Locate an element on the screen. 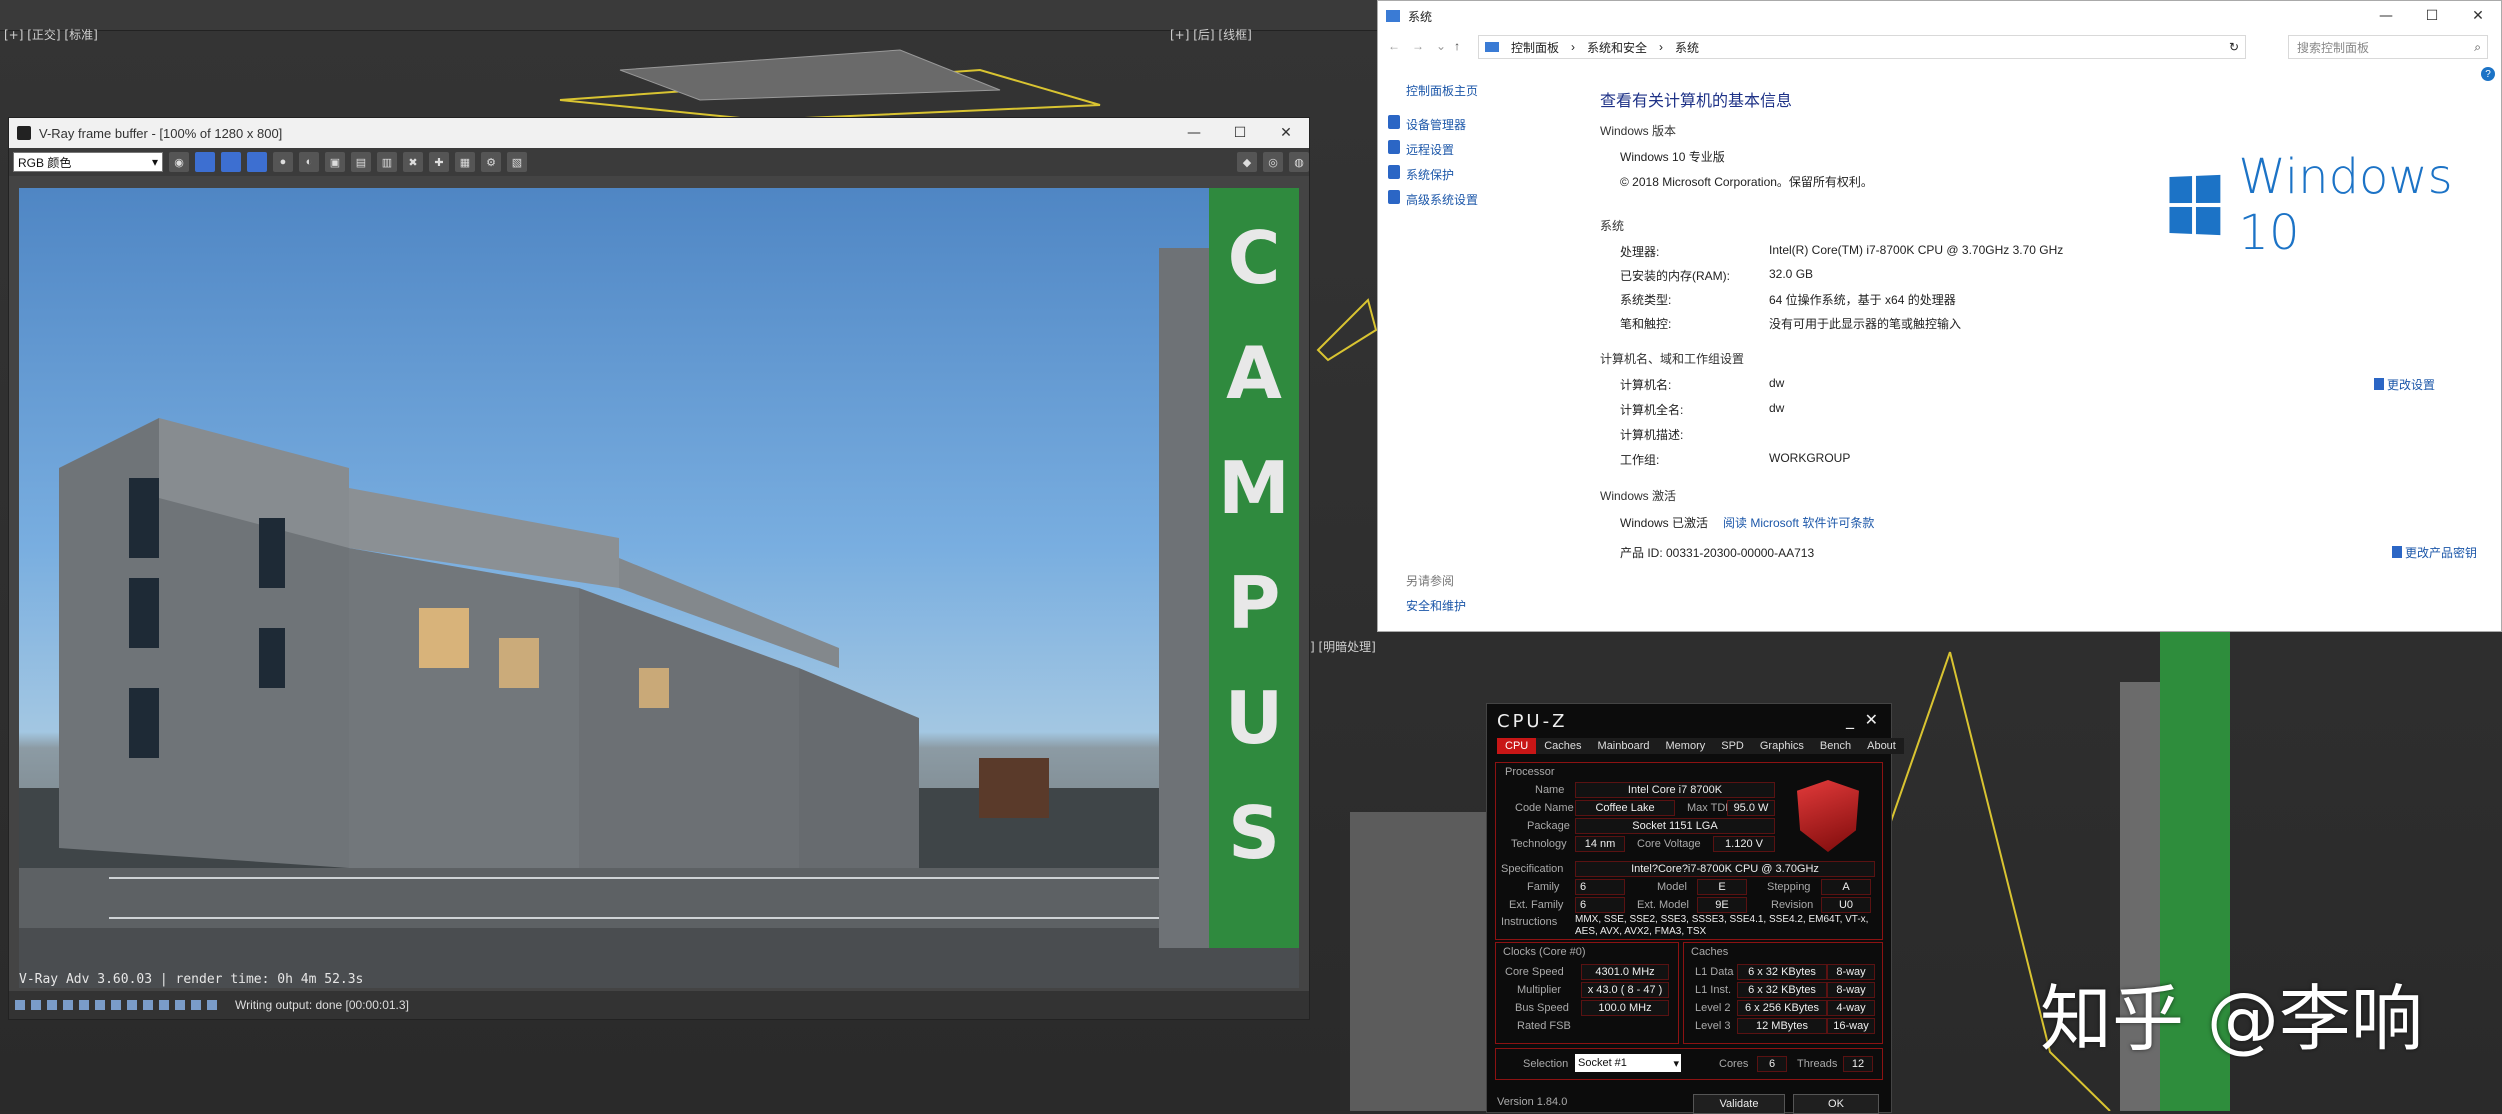 Image resolution: width=2502 pixels, height=1114 pixels. minimize-icon: _ is located at coordinates (1851, 719).